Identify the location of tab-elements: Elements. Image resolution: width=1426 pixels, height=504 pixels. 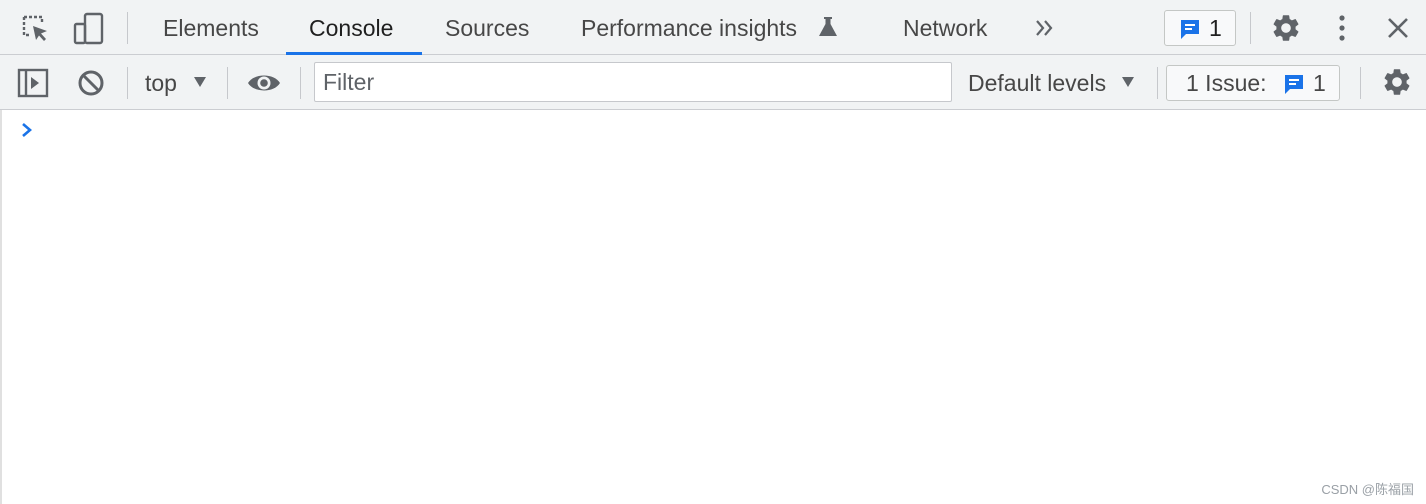
(211, 27).